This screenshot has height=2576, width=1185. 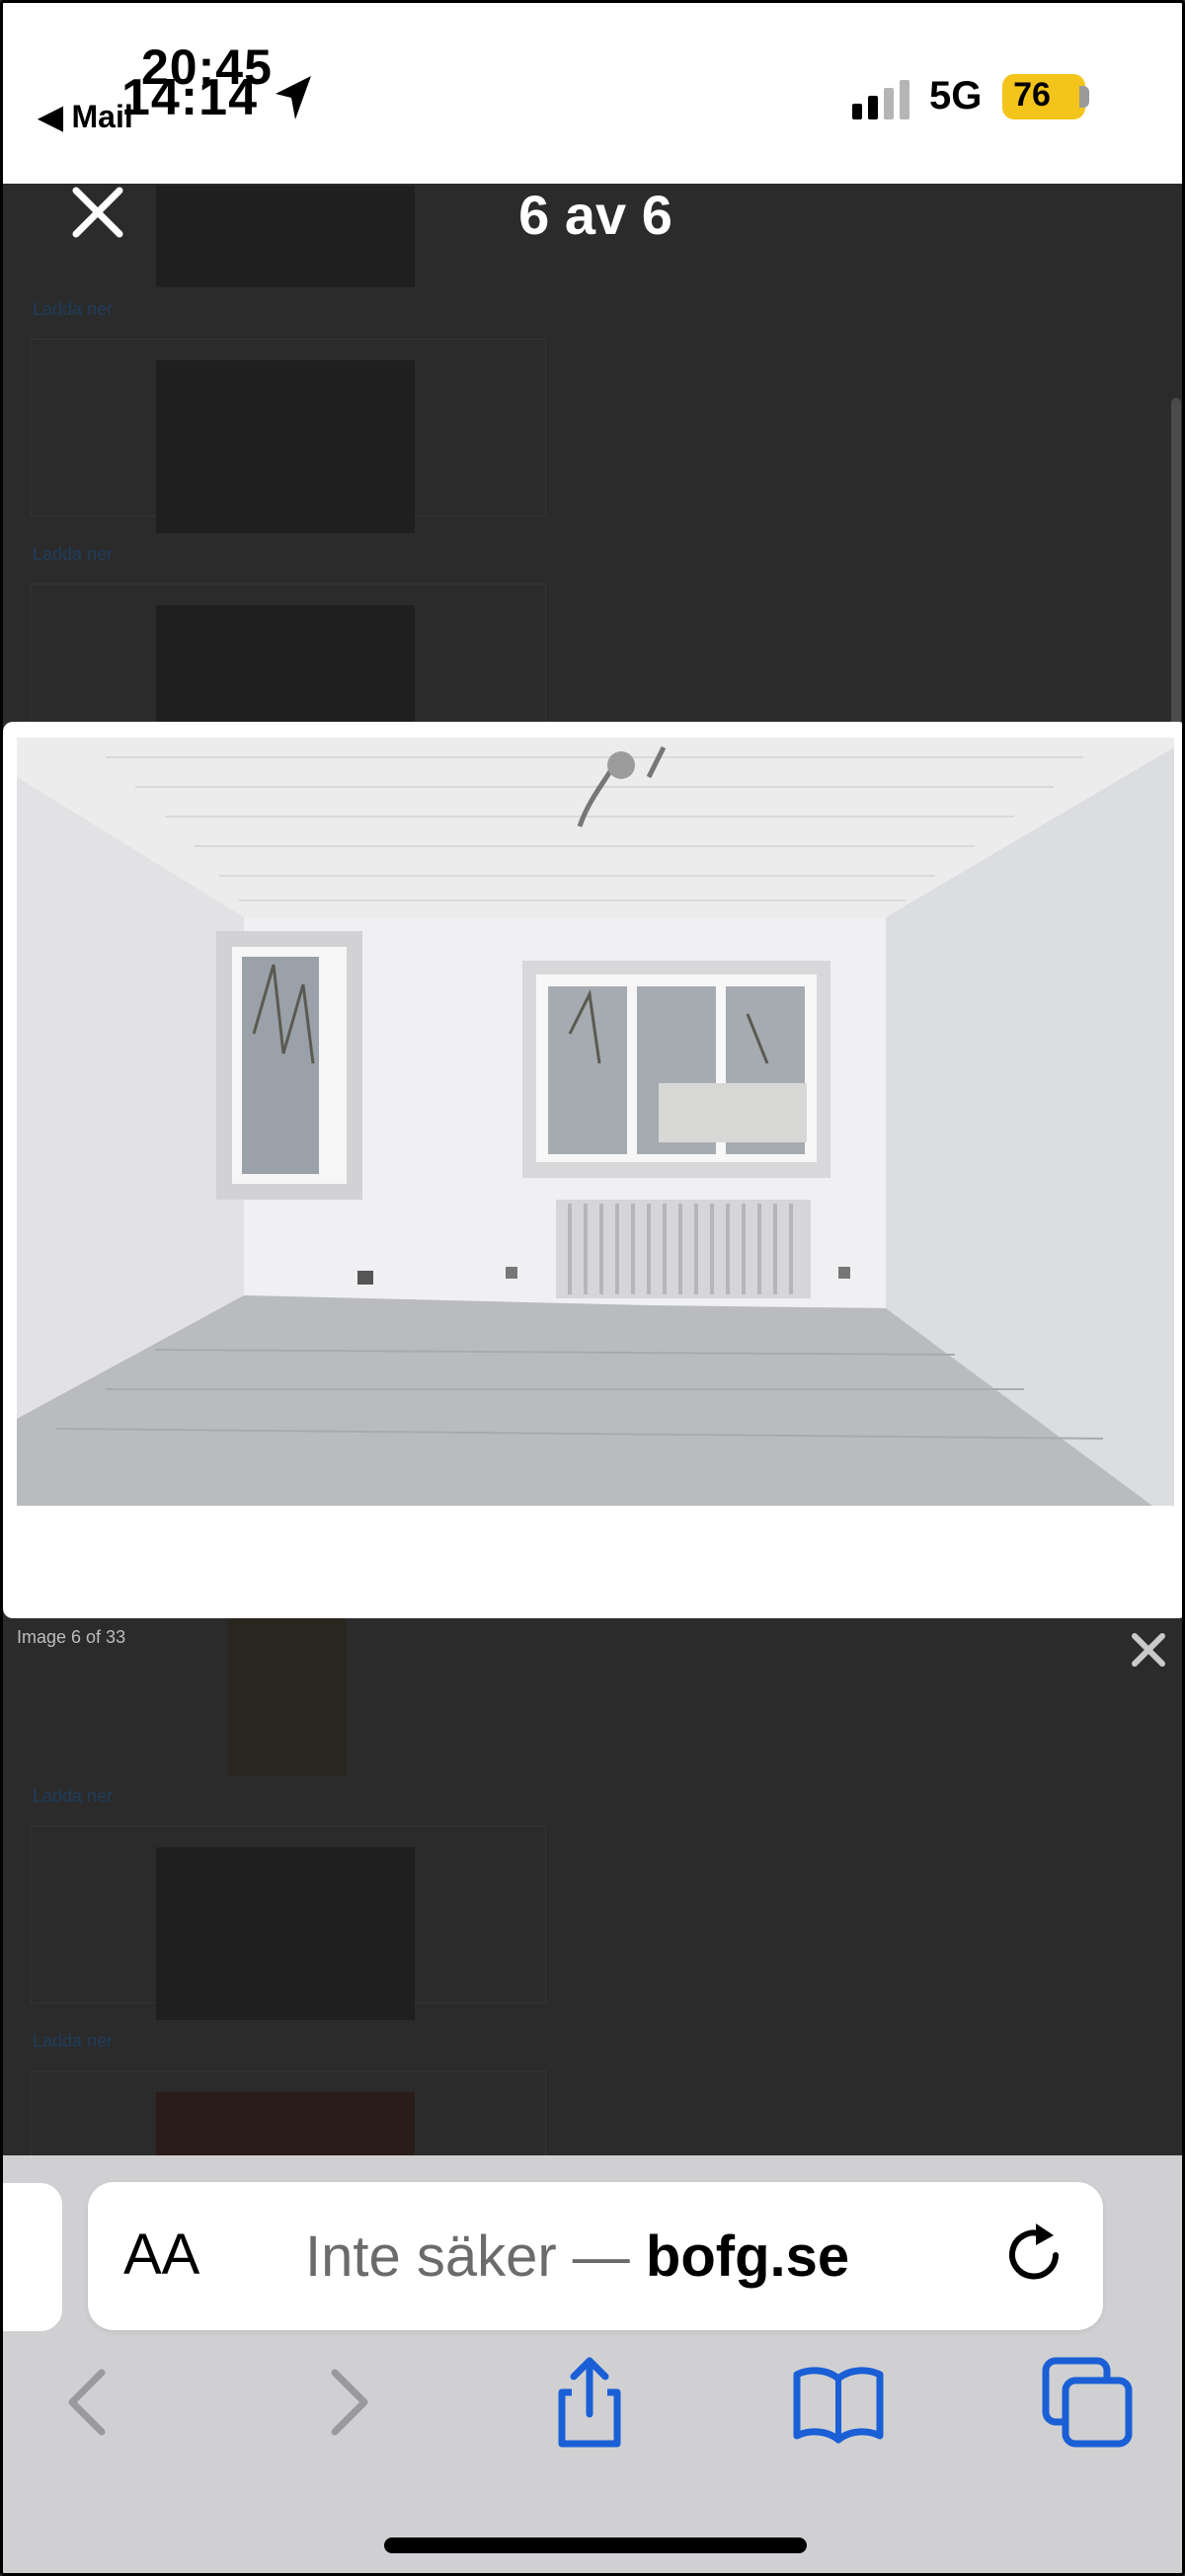 What do you see at coordinates (293, 97) in the screenshot?
I see `location-arrow-icon` at bounding box center [293, 97].